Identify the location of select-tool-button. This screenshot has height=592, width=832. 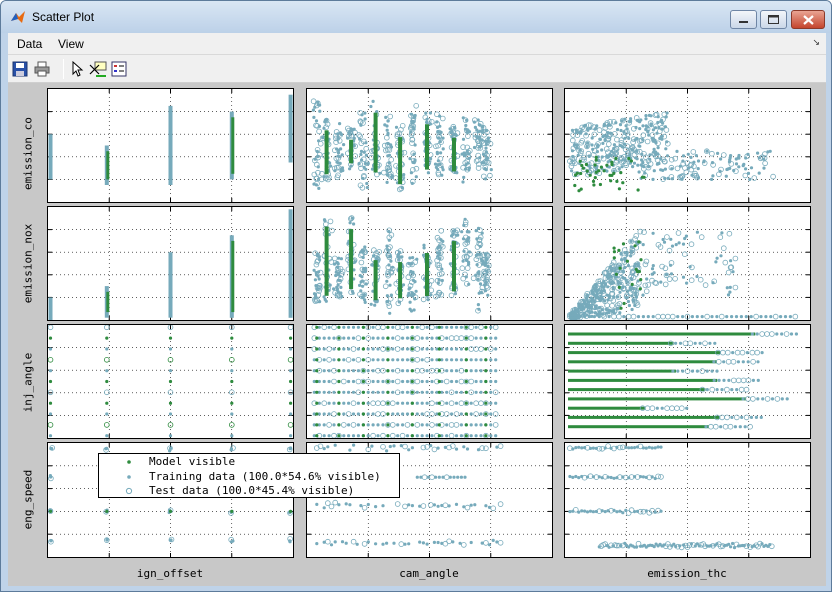
(78, 69).